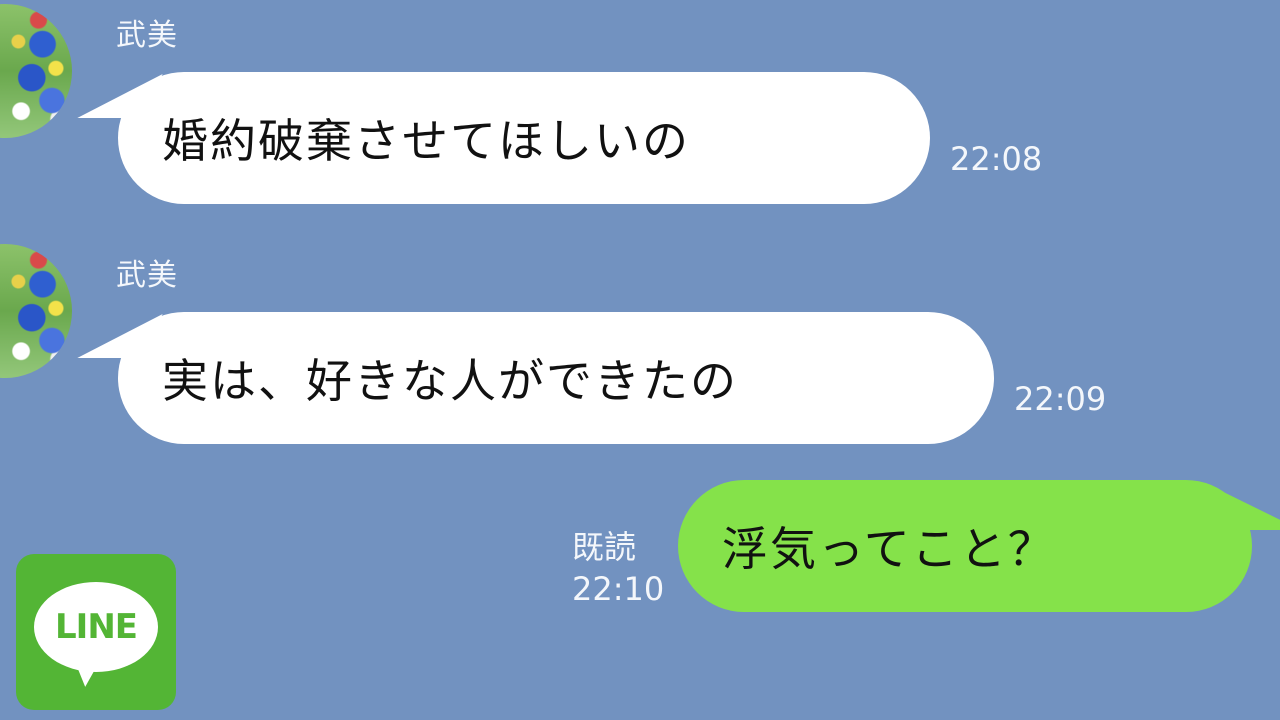 The height and width of the screenshot is (720, 1280). I want to click on logo-text: LINE, so click(96, 627).